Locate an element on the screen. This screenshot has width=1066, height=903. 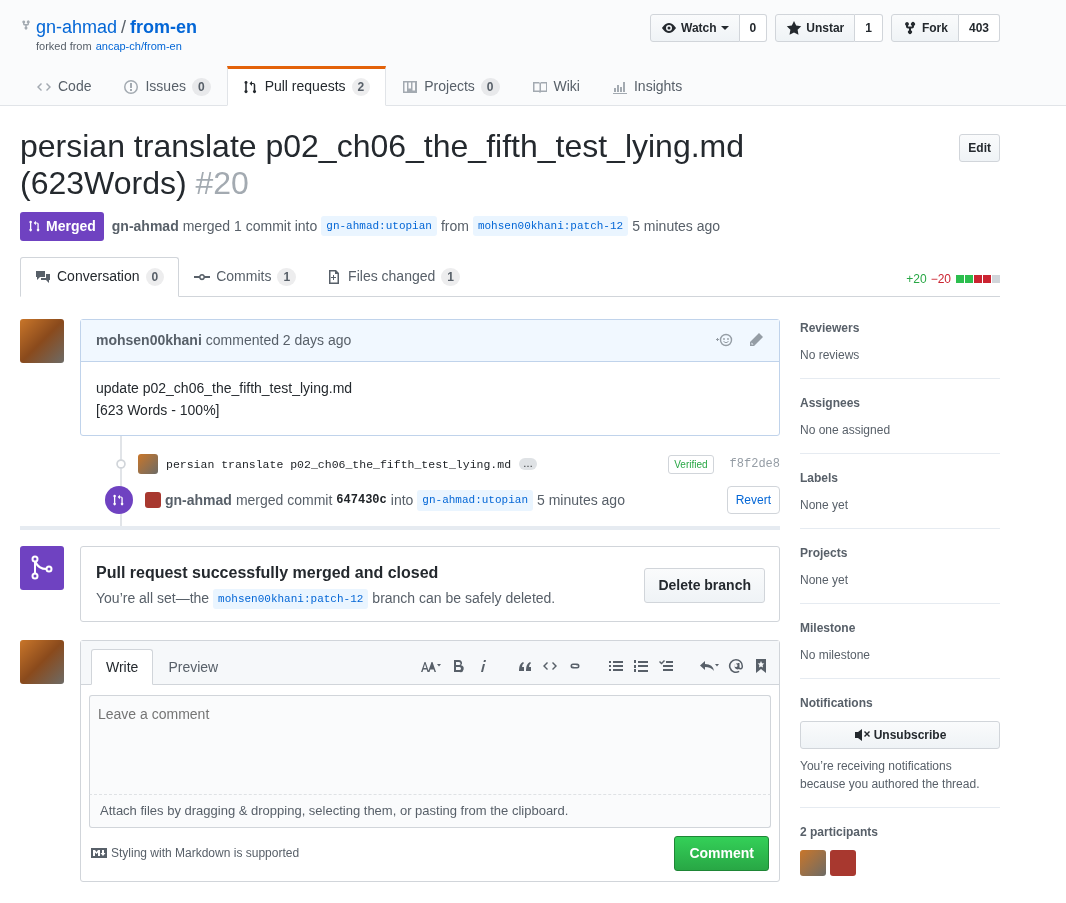
sidebar-heading: 2 participants is located at coordinates (840, 832).